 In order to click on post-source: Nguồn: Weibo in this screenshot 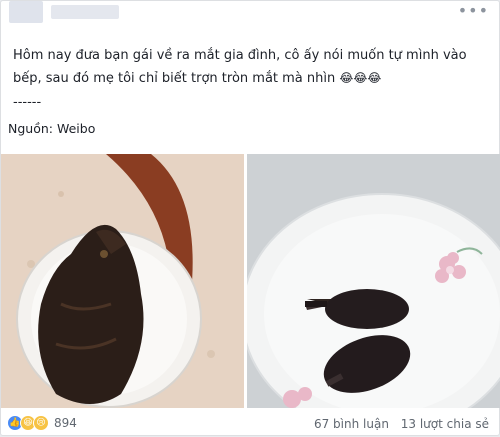, I will do `click(52, 128)`.